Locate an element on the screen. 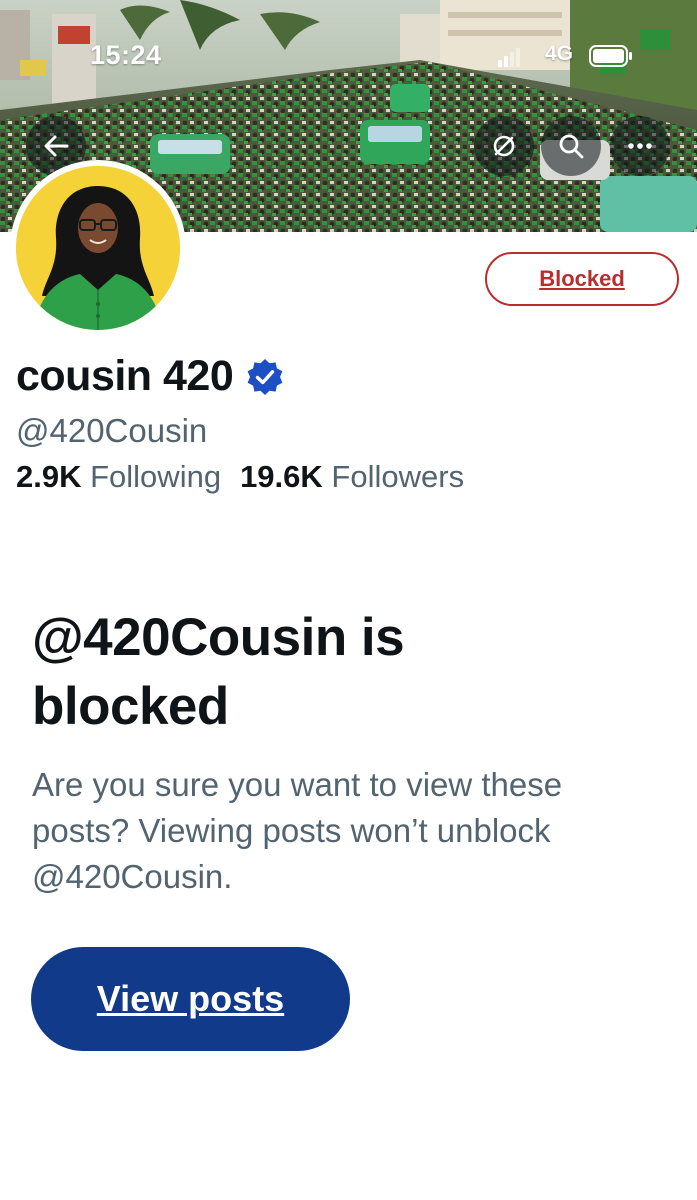 The height and width of the screenshot is (1200, 697). cellular-signal-icon is located at coordinates (509, 57).